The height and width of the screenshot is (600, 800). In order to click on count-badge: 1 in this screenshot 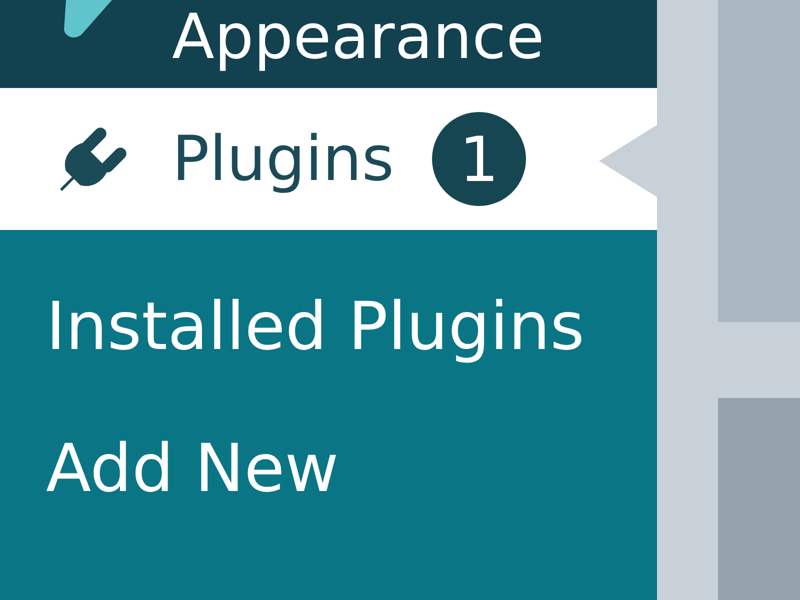, I will do `click(479, 159)`.